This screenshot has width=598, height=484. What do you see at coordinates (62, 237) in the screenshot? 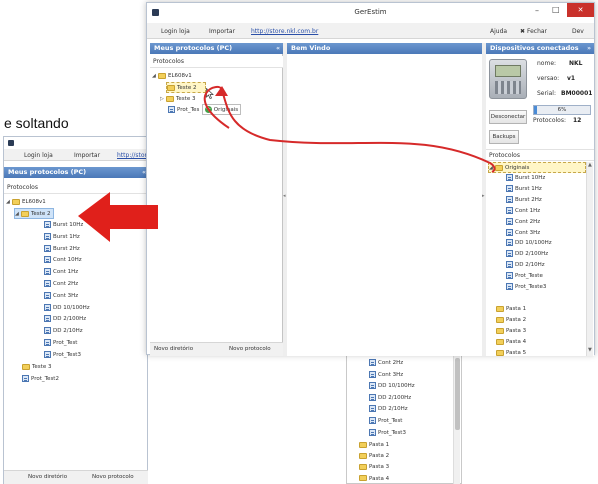
I see `bg-tree-item: Burst 1Hz` at bounding box center [62, 237].